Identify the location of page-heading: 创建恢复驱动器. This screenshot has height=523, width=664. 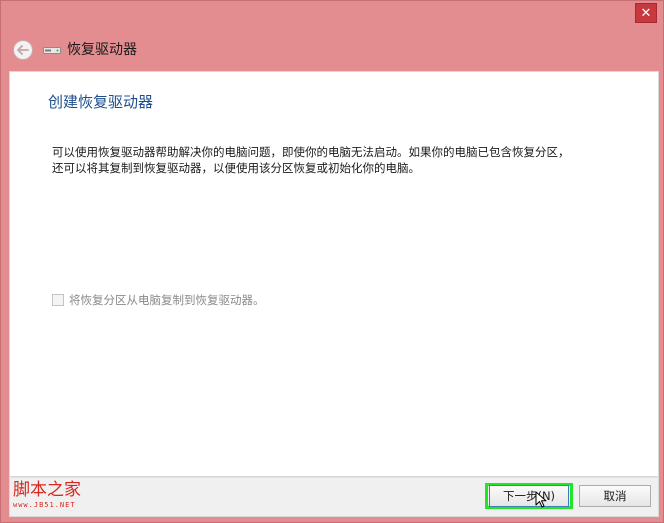
(101, 102).